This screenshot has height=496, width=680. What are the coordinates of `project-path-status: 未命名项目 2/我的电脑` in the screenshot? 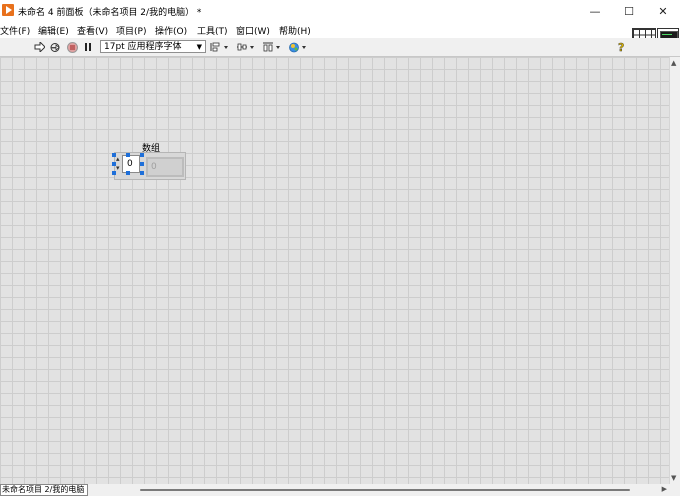 It's located at (44, 490).